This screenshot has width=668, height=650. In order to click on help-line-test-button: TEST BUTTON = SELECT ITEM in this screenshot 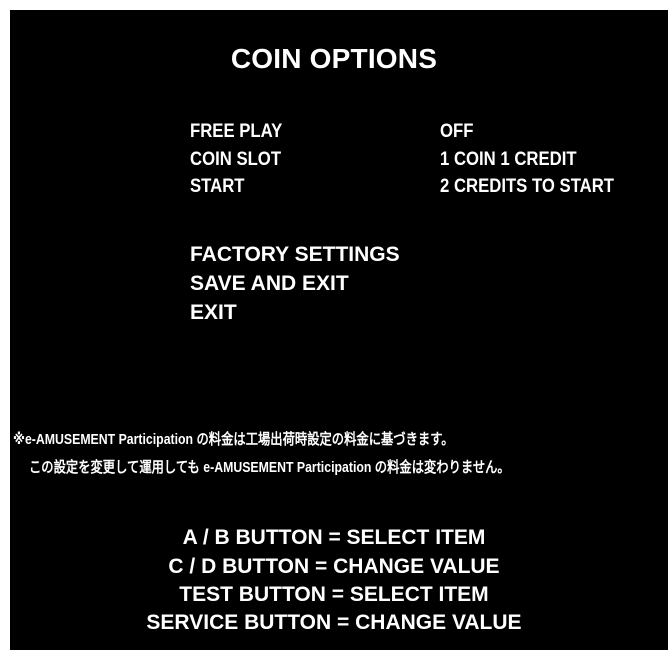, I will do `click(334, 594)`.